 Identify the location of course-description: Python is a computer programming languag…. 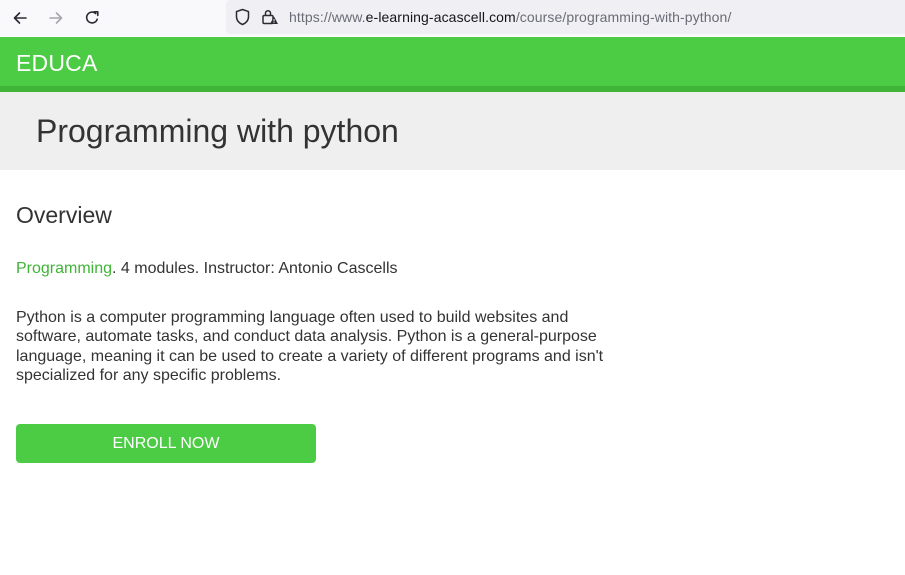
(310, 346).